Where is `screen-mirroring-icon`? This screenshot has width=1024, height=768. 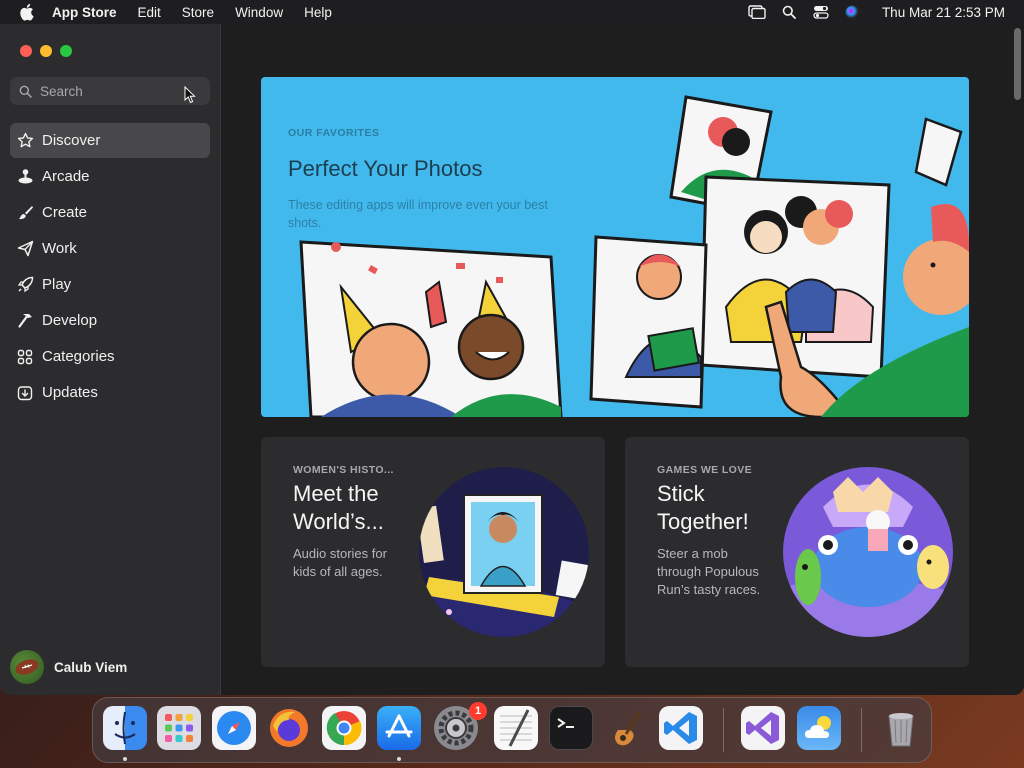
screen-mirroring-icon is located at coordinates (757, 12).